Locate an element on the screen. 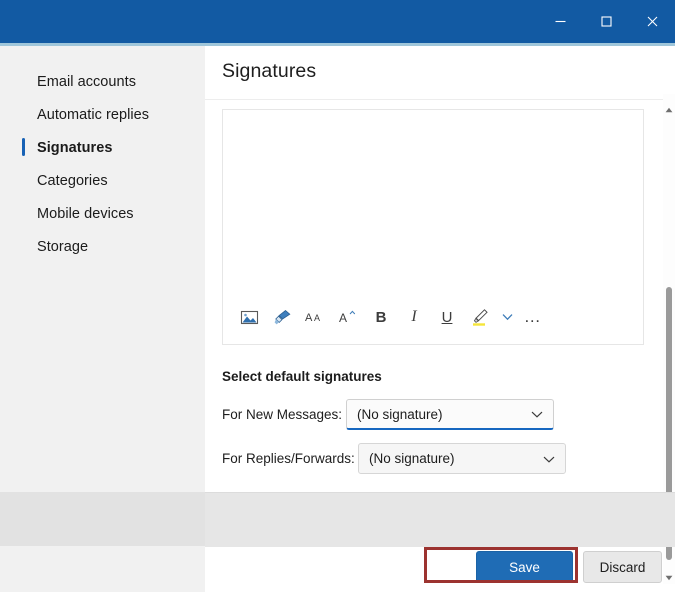 The height and width of the screenshot is (592, 675). discard-button: Discard is located at coordinates (622, 567).